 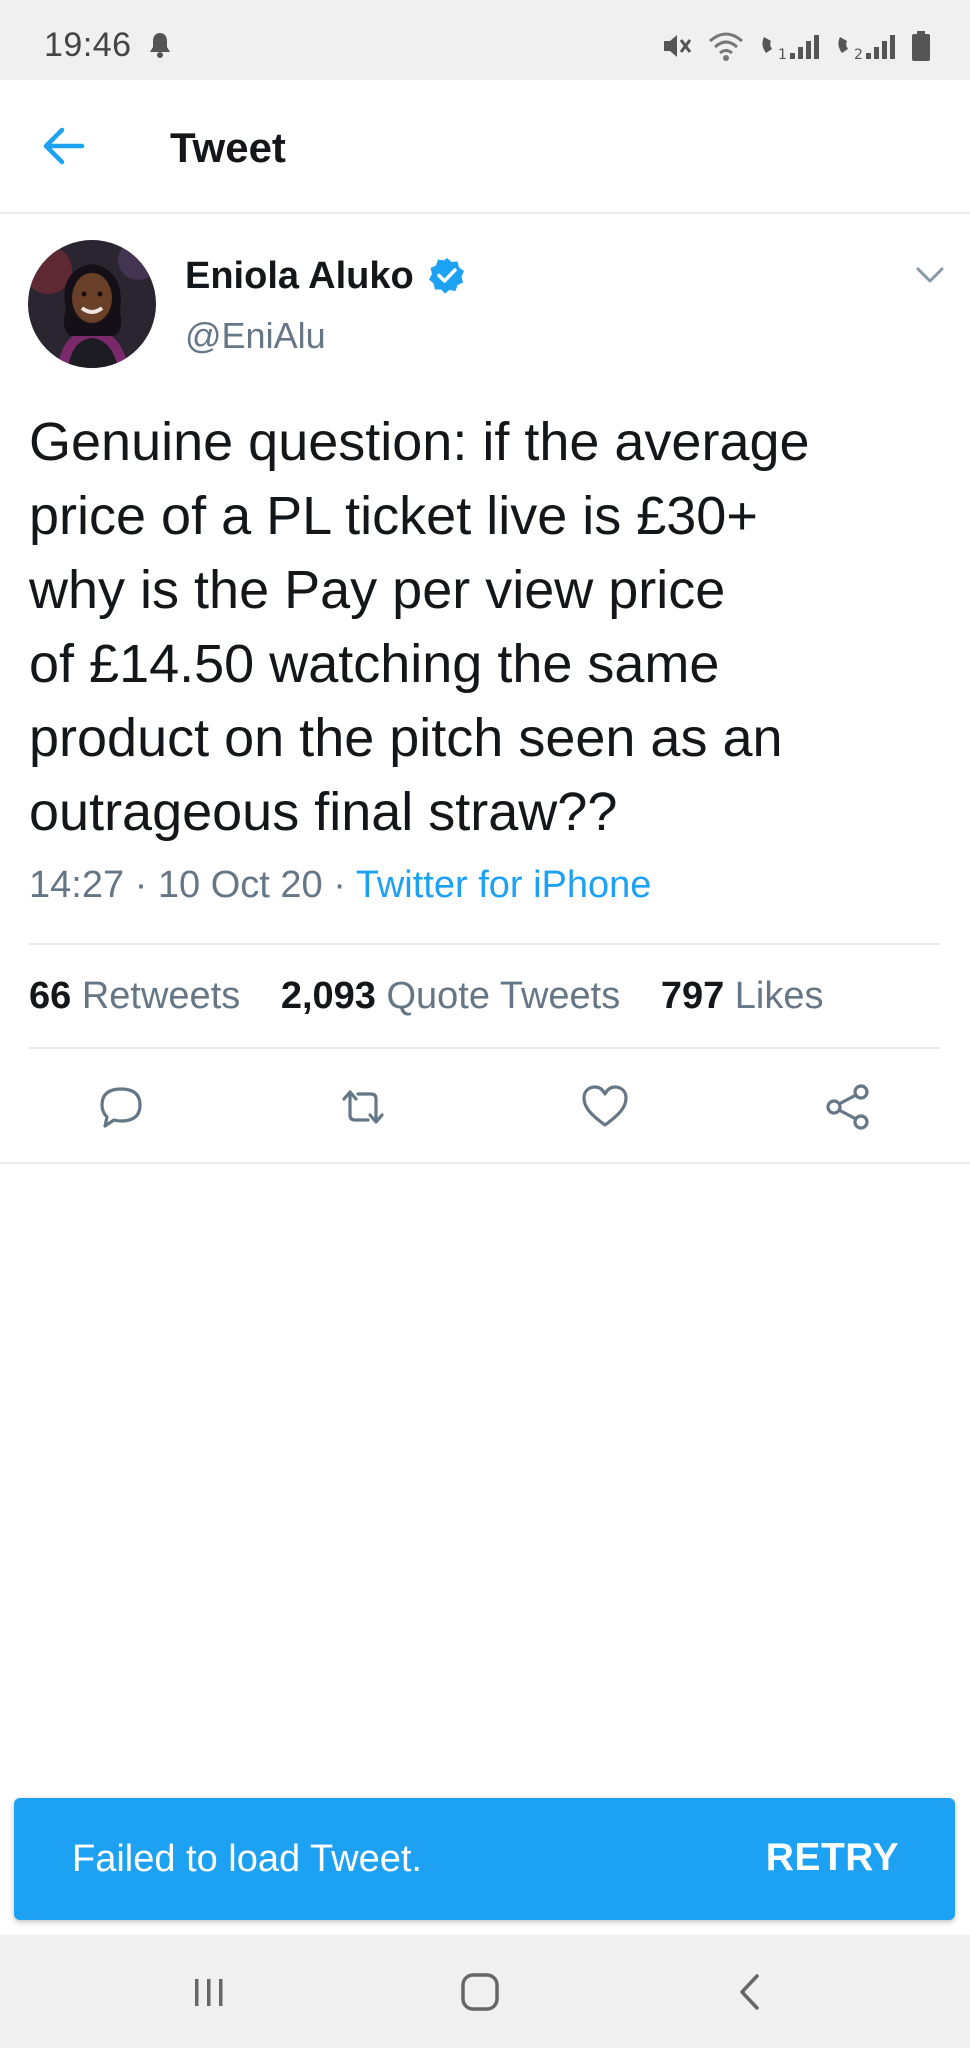 What do you see at coordinates (160, 45) in the screenshot?
I see `alert-icon` at bounding box center [160, 45].